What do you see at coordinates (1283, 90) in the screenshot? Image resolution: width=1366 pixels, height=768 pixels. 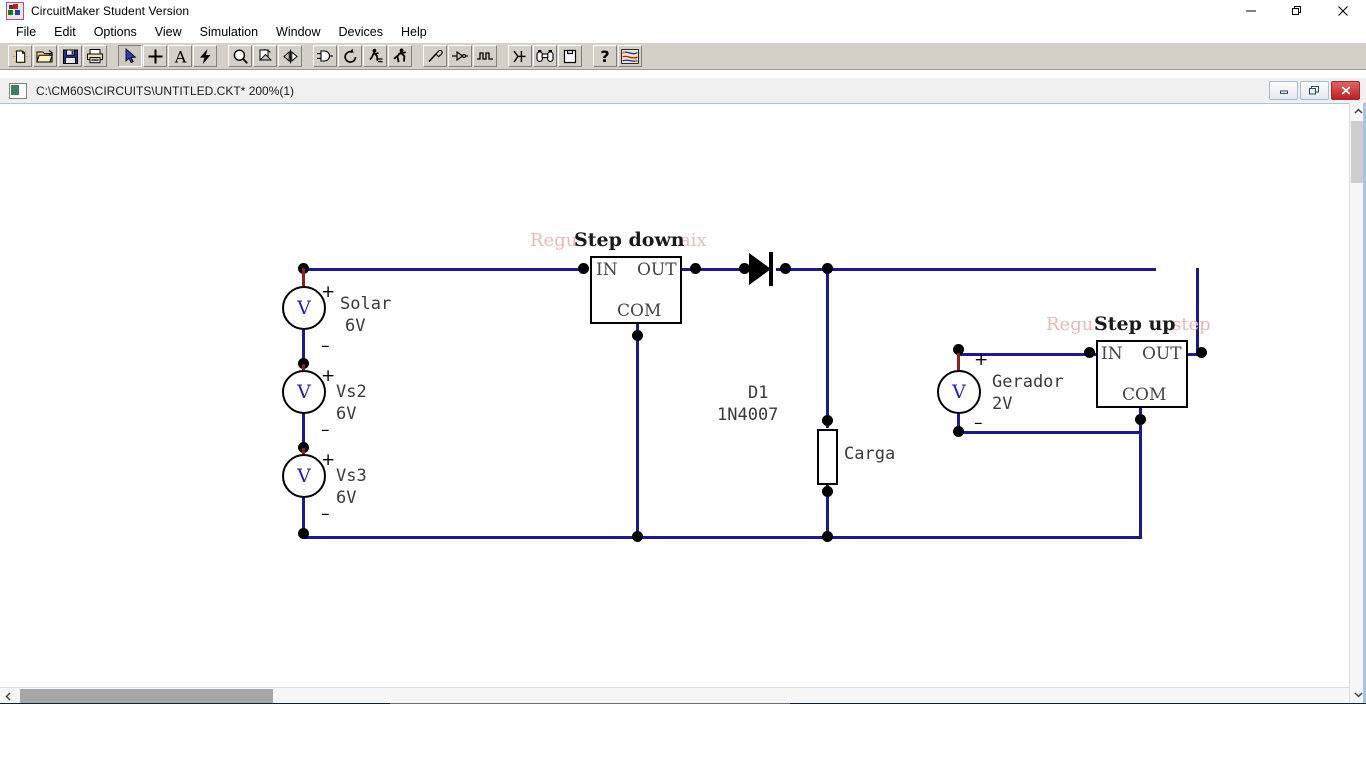 I see `document-minimize-button` at bounding box center [1283, 90].